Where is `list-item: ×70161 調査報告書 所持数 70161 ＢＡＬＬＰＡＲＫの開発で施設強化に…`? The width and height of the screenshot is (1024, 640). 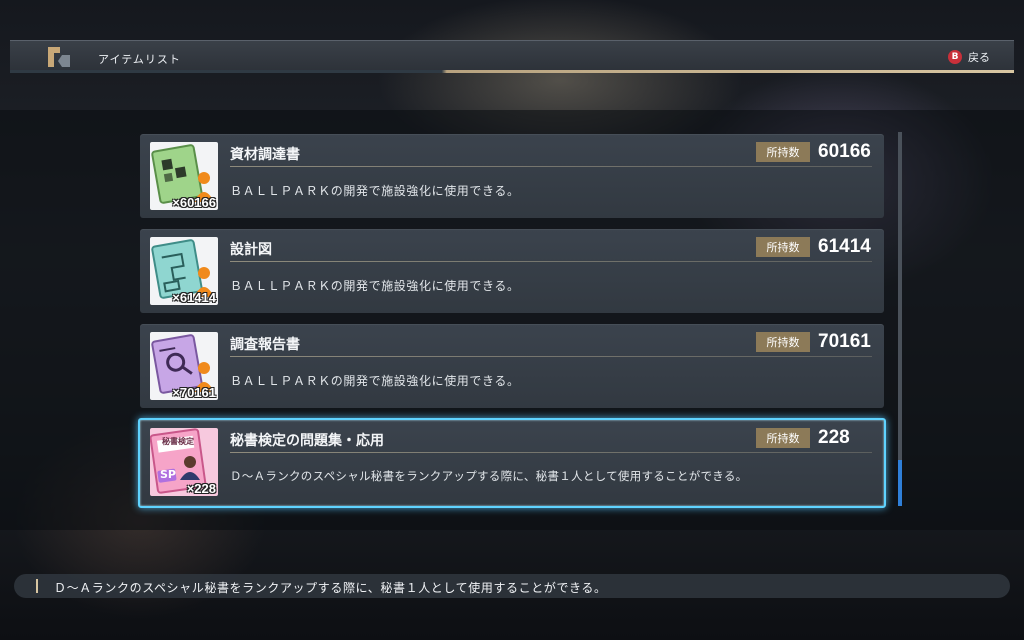
list-item: ×70161 調査報告書 所持数 70161 ＢＡＬＬＰＡＲＫの開発で施設強化に… is located at coordinates (512, 366).